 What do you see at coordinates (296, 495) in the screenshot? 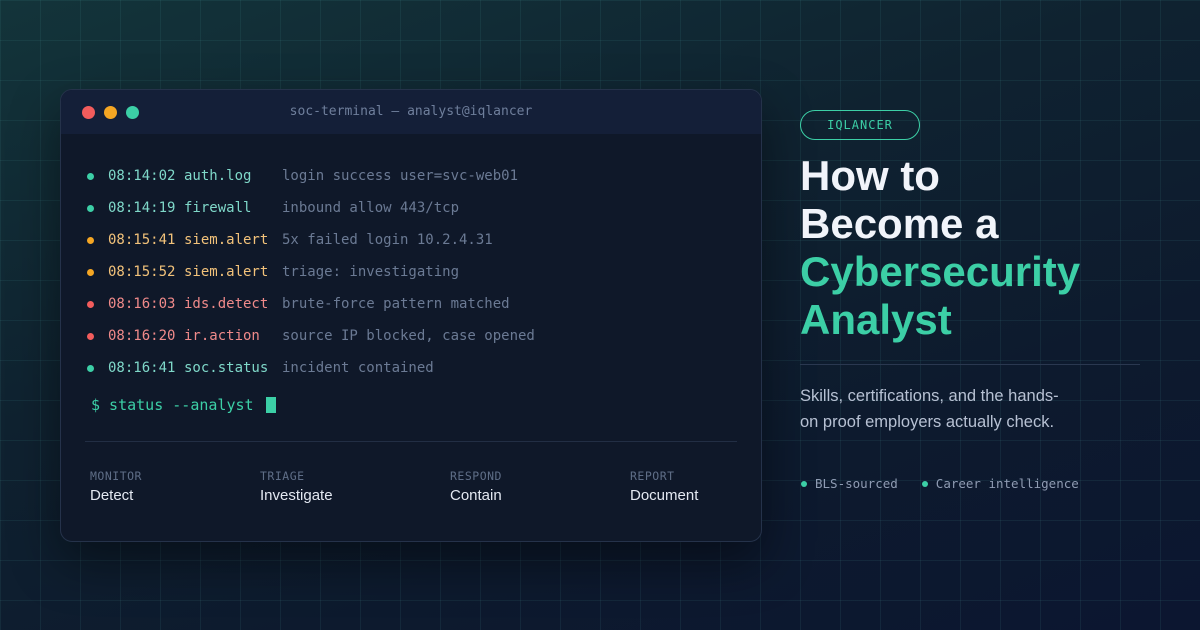
I see `stage-value: Investigate` at bounding box center [296, 495].